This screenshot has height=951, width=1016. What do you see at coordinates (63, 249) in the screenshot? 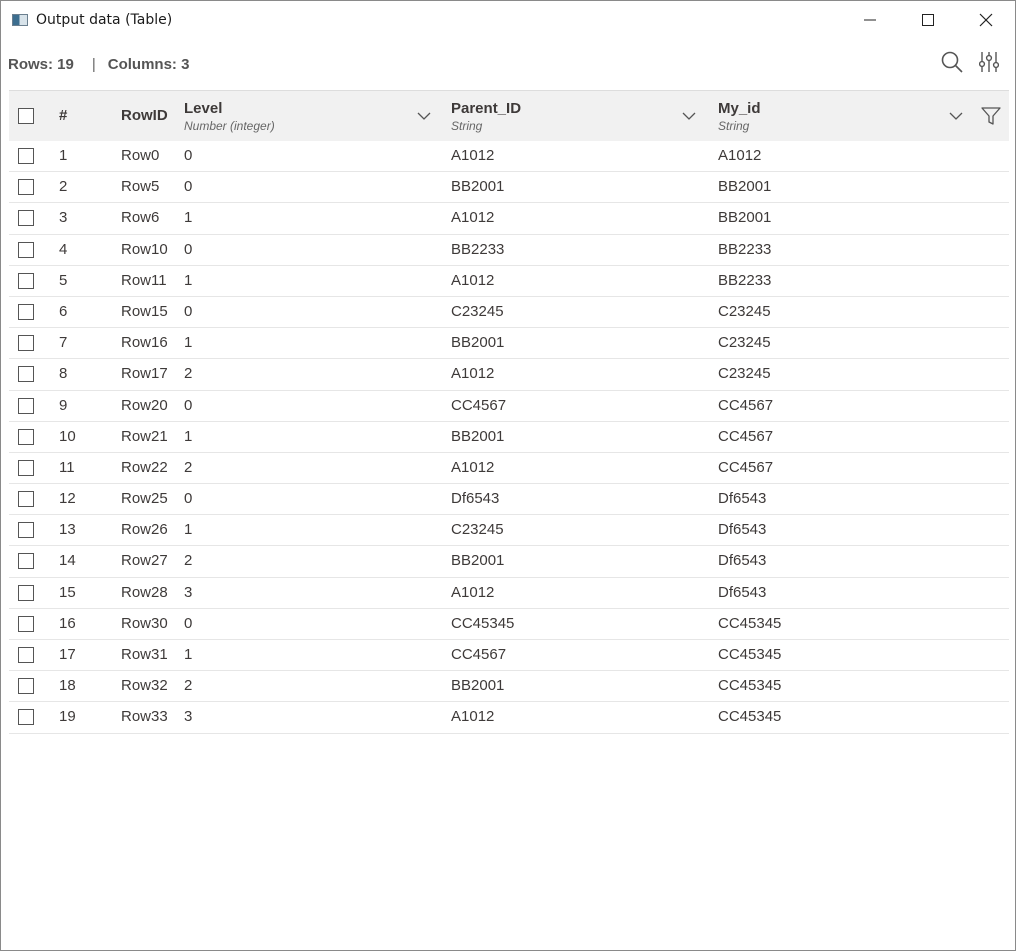
I see `row-number-cell: 4` at bounding box center [63, 249].